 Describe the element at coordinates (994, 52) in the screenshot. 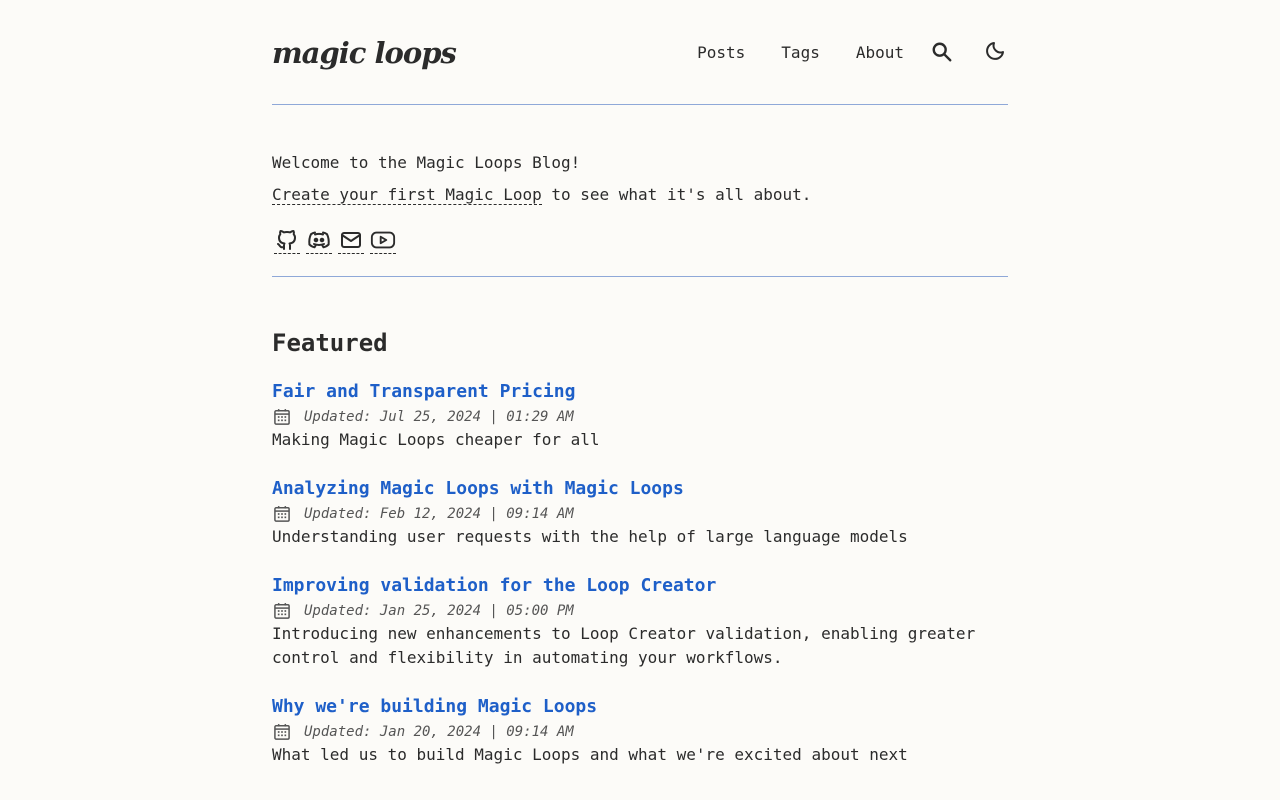

I see `moon-icon` at that location.